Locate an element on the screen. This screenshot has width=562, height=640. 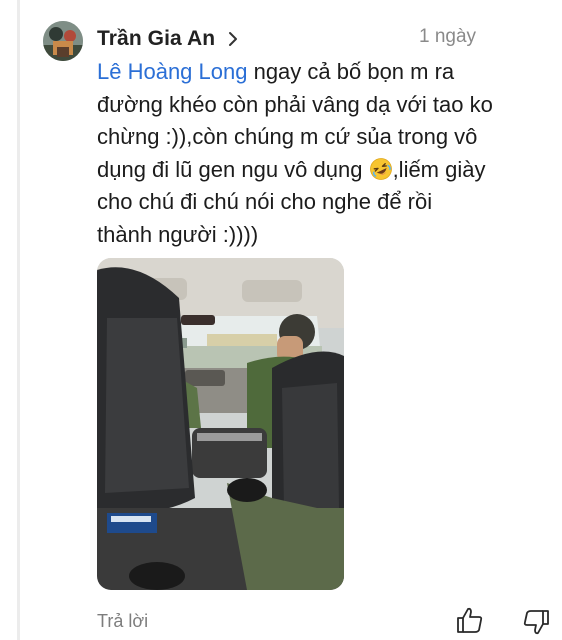
author-row: Trần Gia An is located at coordinates (168, 39).